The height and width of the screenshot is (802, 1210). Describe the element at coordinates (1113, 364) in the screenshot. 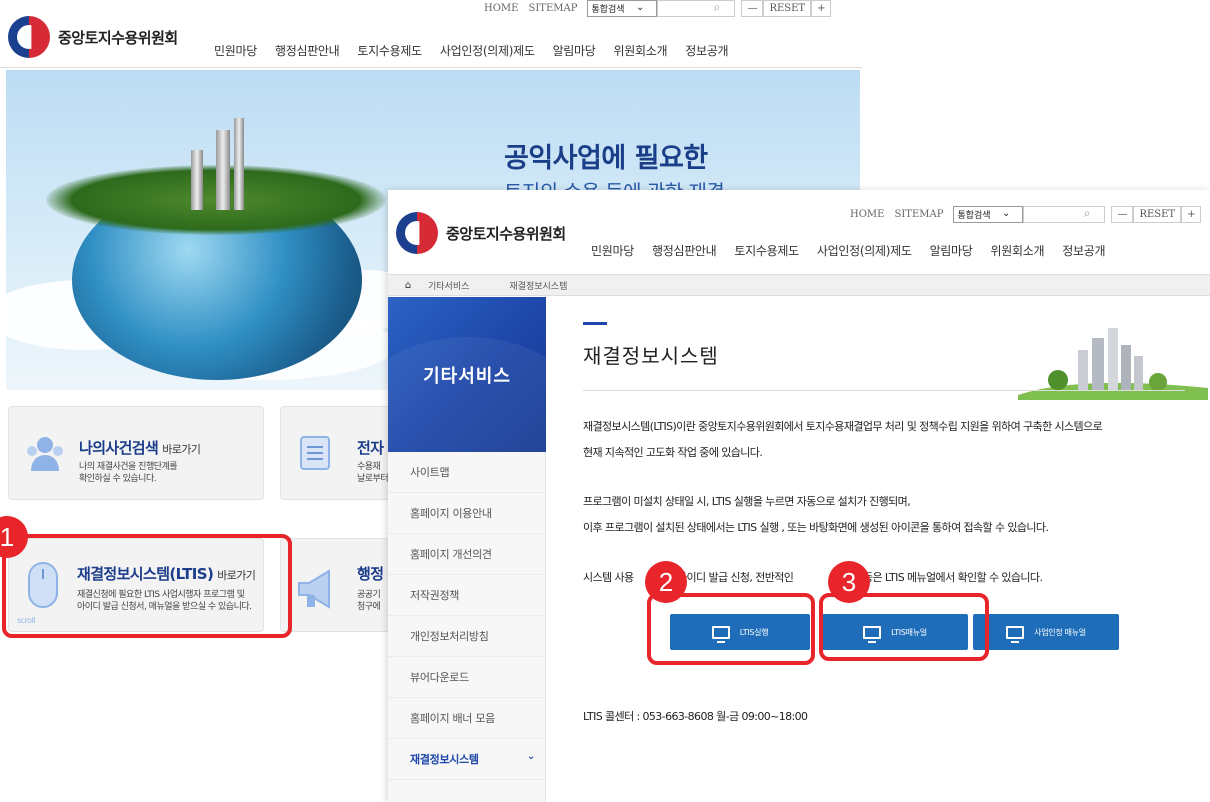

I see `city-illustration` at that location.